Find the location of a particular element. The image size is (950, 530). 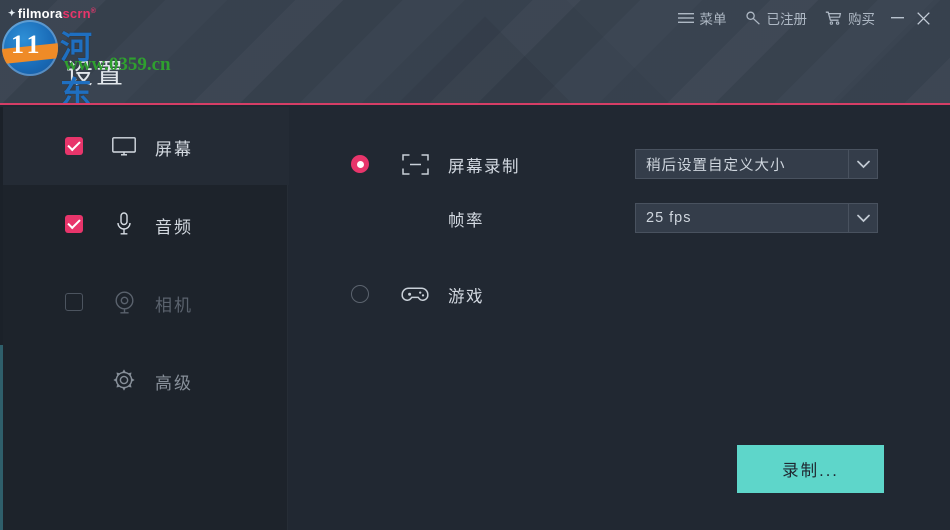

screen-checkbox is located at coordinates (74, 146).